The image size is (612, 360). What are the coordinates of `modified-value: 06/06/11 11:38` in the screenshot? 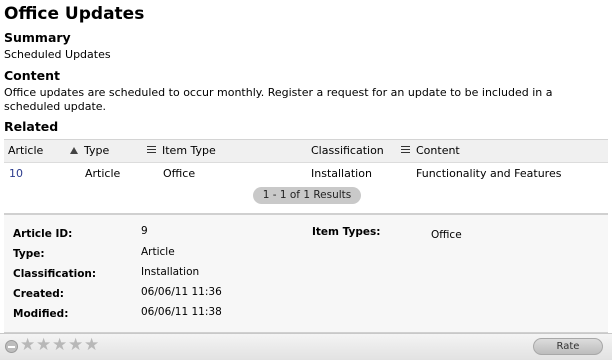 It's located at (181, 312).